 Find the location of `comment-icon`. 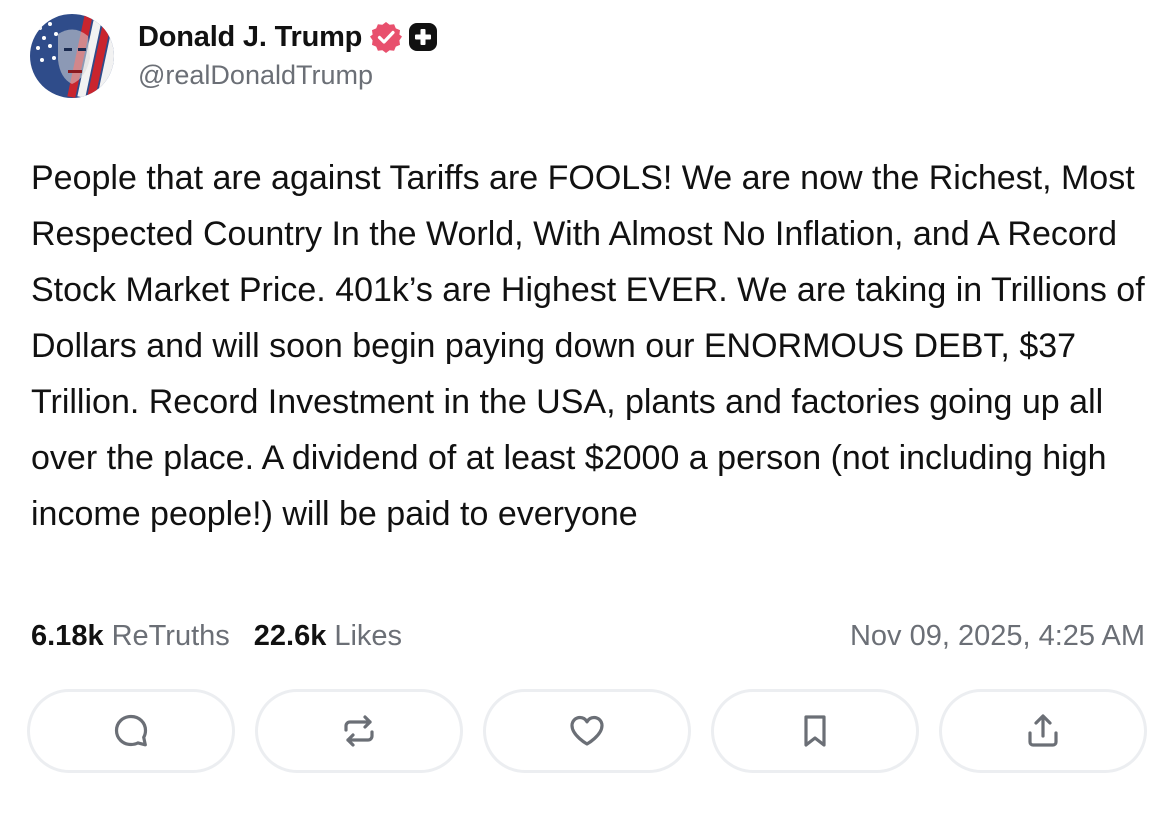

comment-icon is located at coordinates (131, 730).